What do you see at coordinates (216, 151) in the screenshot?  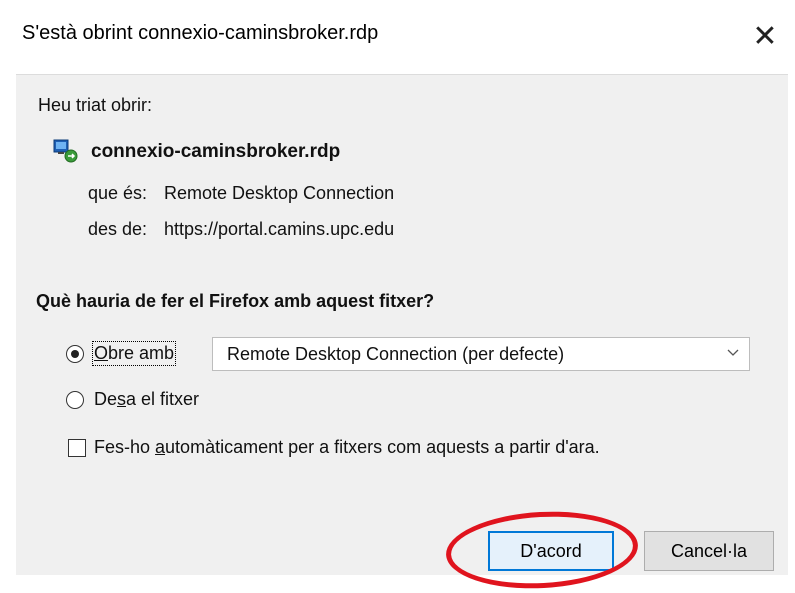 I see `file-name: connexio-caminsbroker.rdp` at bounding box center [216, 151].